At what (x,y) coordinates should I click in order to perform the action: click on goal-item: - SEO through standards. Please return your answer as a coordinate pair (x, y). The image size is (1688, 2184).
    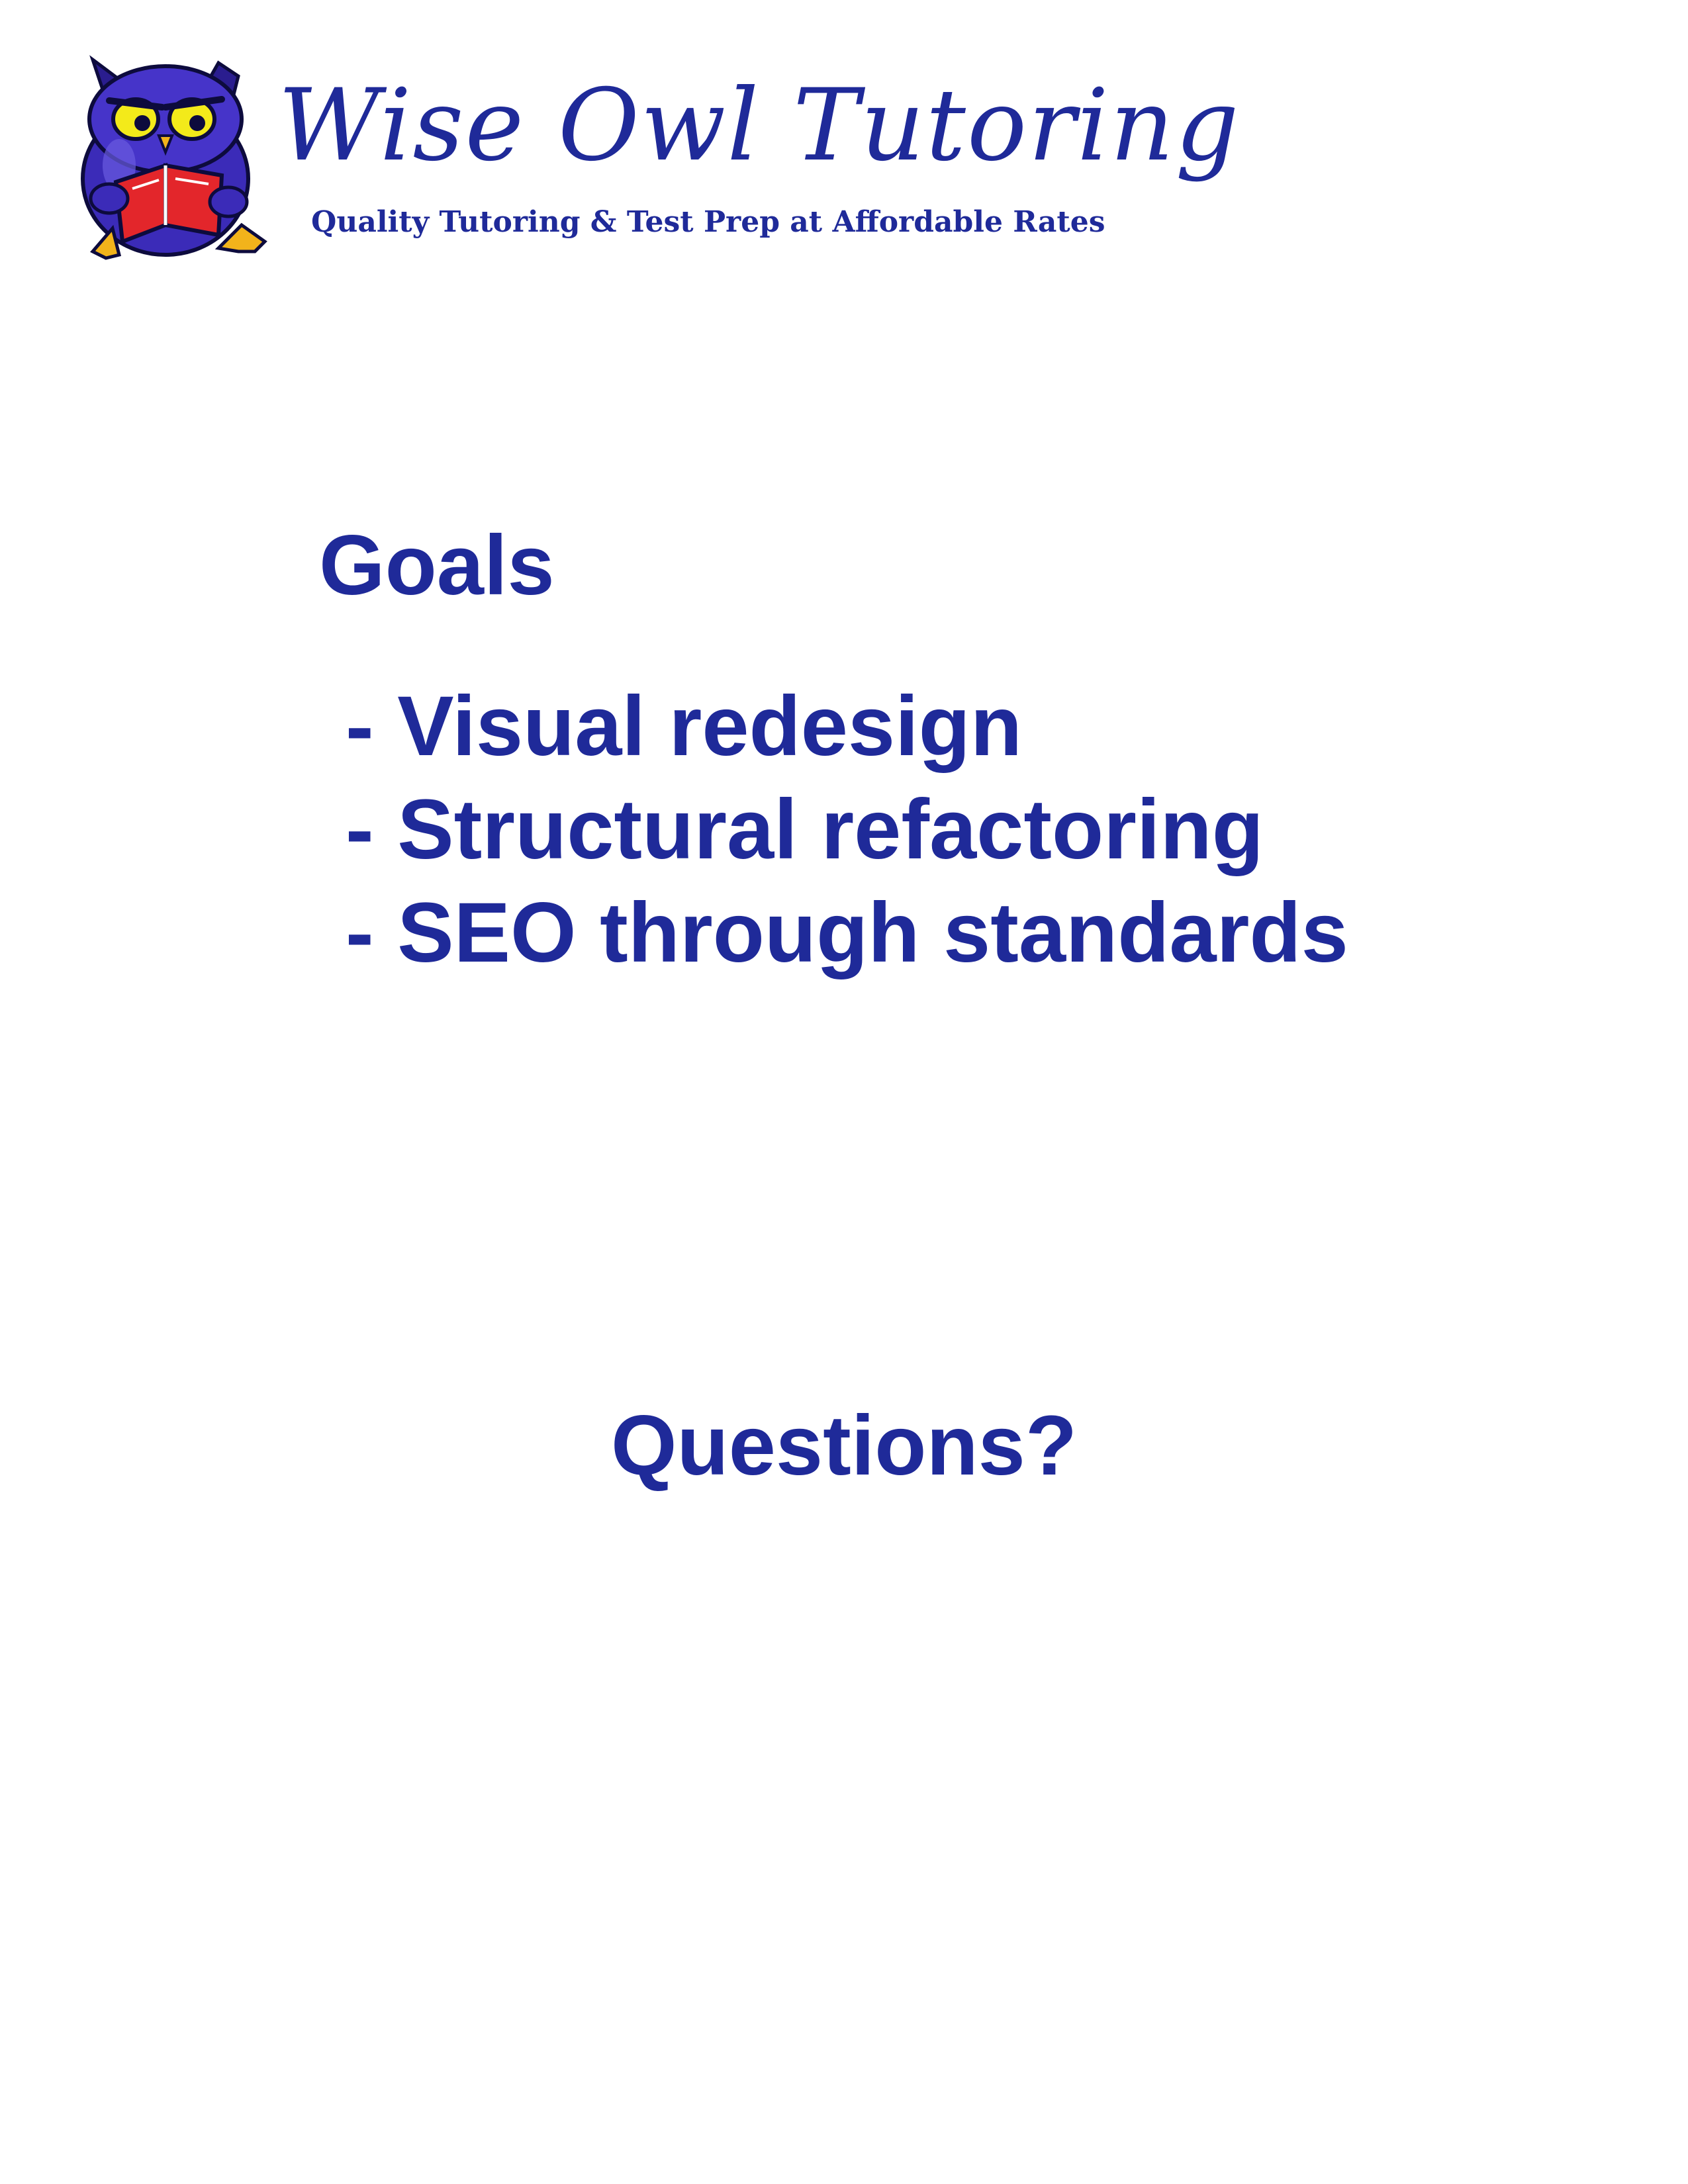
    Looking at the image, I should click on (847, 933).